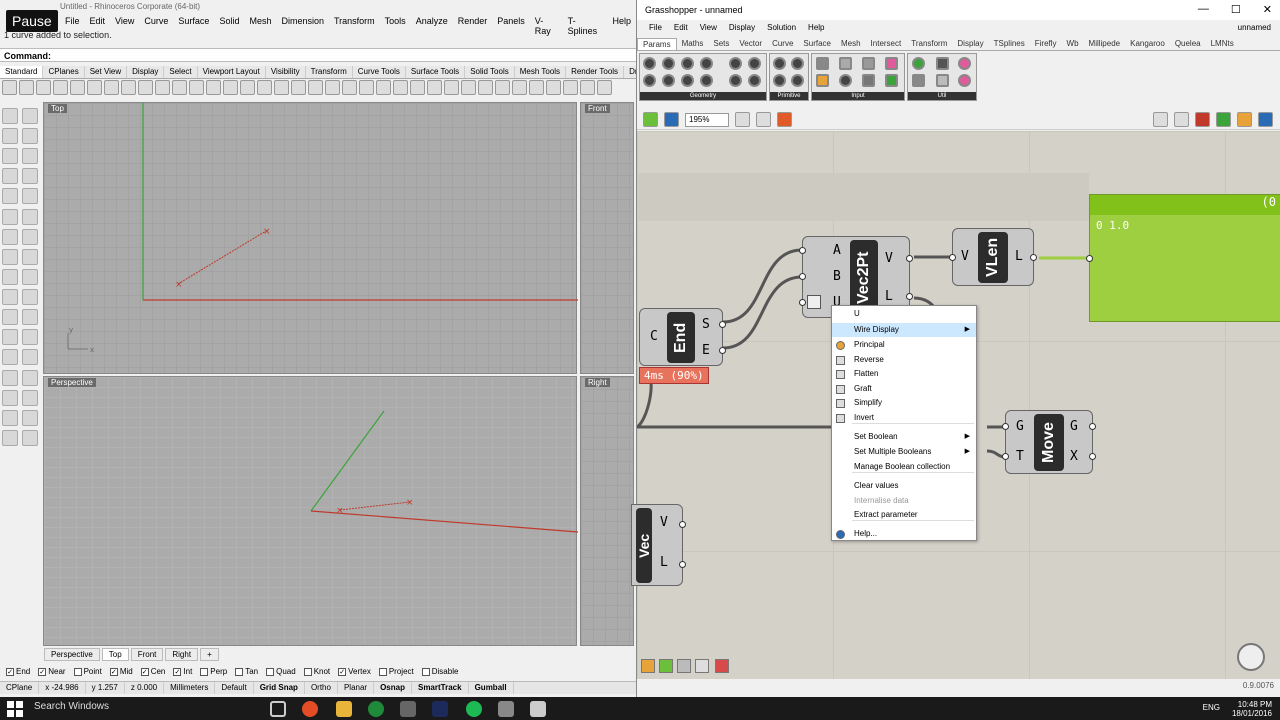 This screenshot has width=1280, height=720. Describe the element at coordinates (904, 452) in the screenshot. I see `menu-item-set-multiple-booleans: Set Multiple Booleans ▶` at that location.